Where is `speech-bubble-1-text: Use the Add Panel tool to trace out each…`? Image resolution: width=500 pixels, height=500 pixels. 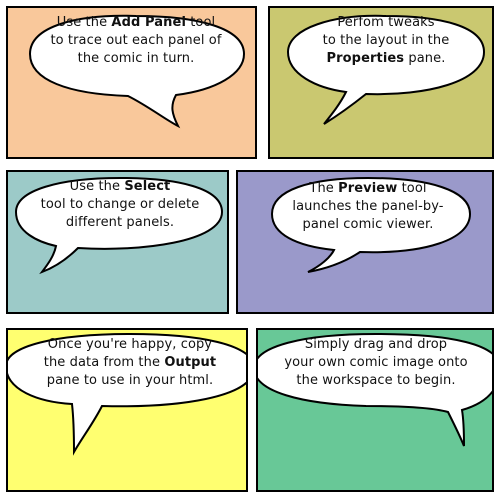 speech-bubble-1-text: Use the Add Panel tool to trace out each… is located at coordinates (136, 41).